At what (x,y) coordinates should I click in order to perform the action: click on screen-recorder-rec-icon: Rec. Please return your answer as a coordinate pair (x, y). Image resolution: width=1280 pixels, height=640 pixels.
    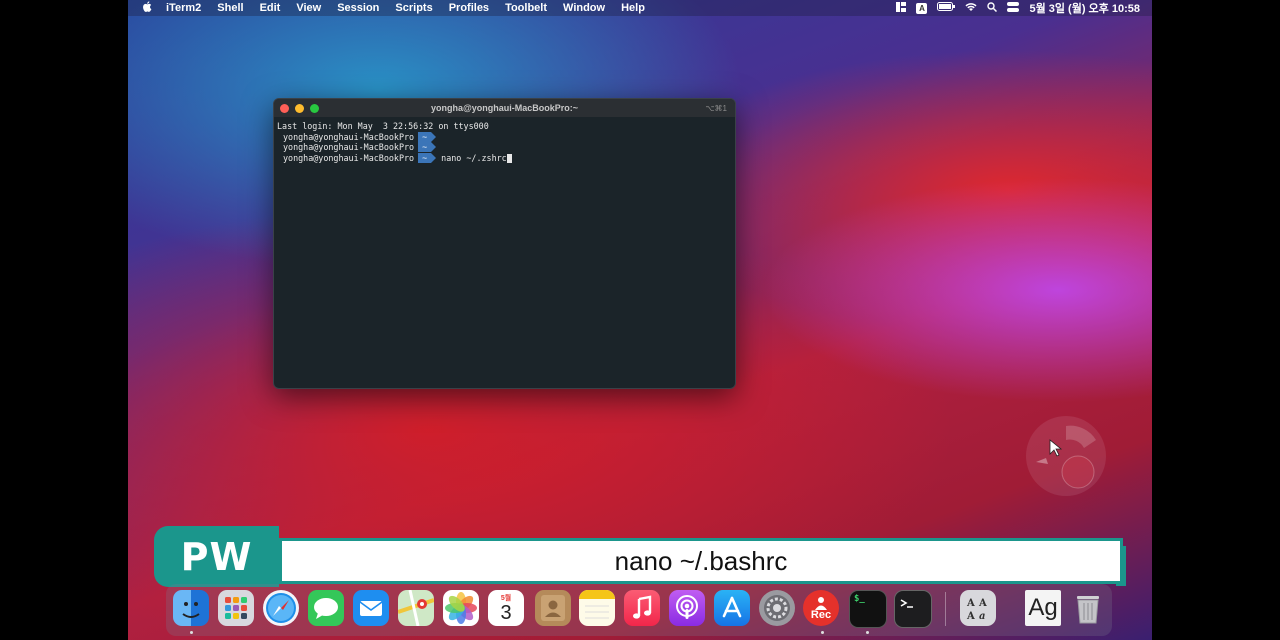
    Looking at the image, I should click on (821, 608).